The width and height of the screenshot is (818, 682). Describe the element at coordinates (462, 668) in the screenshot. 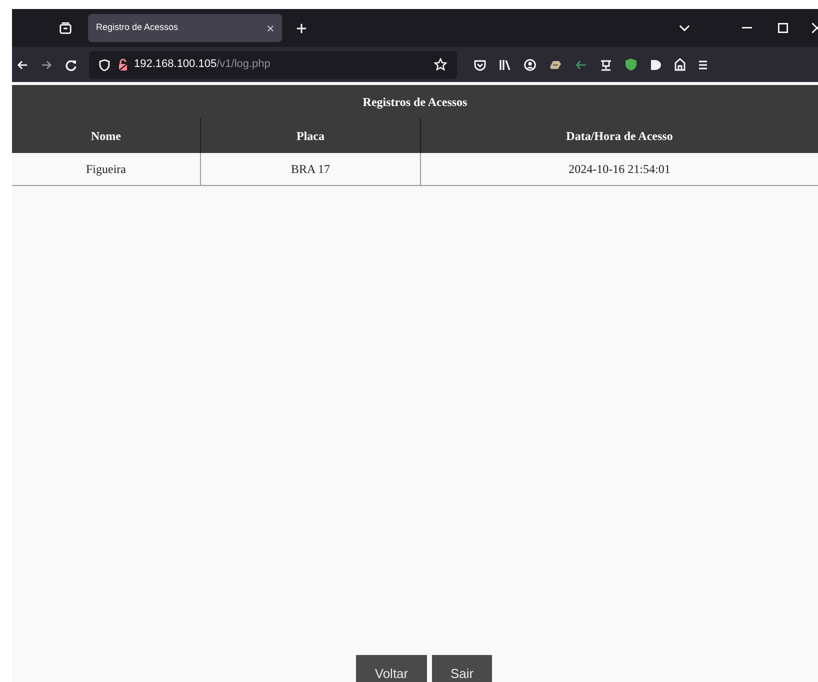

I see `nav-button: Sair` at that location.